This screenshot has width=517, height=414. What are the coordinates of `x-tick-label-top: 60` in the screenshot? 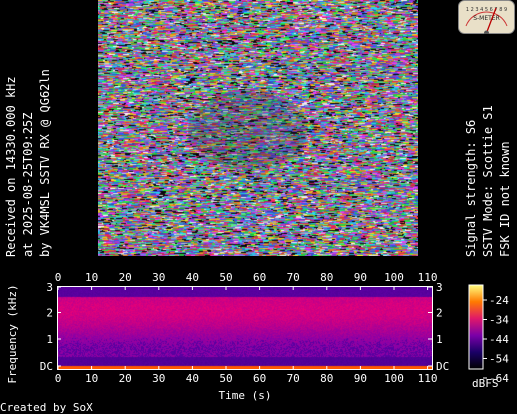 It's located at (259, 277).